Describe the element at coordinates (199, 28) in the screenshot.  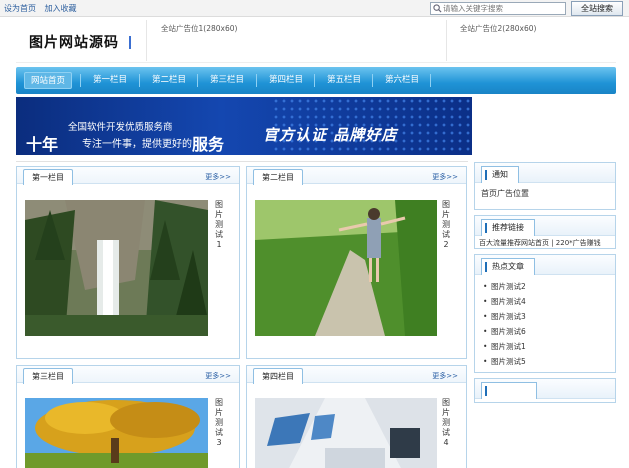
I see `header-ad-1: 全站广告位1(280x60)` at that location.